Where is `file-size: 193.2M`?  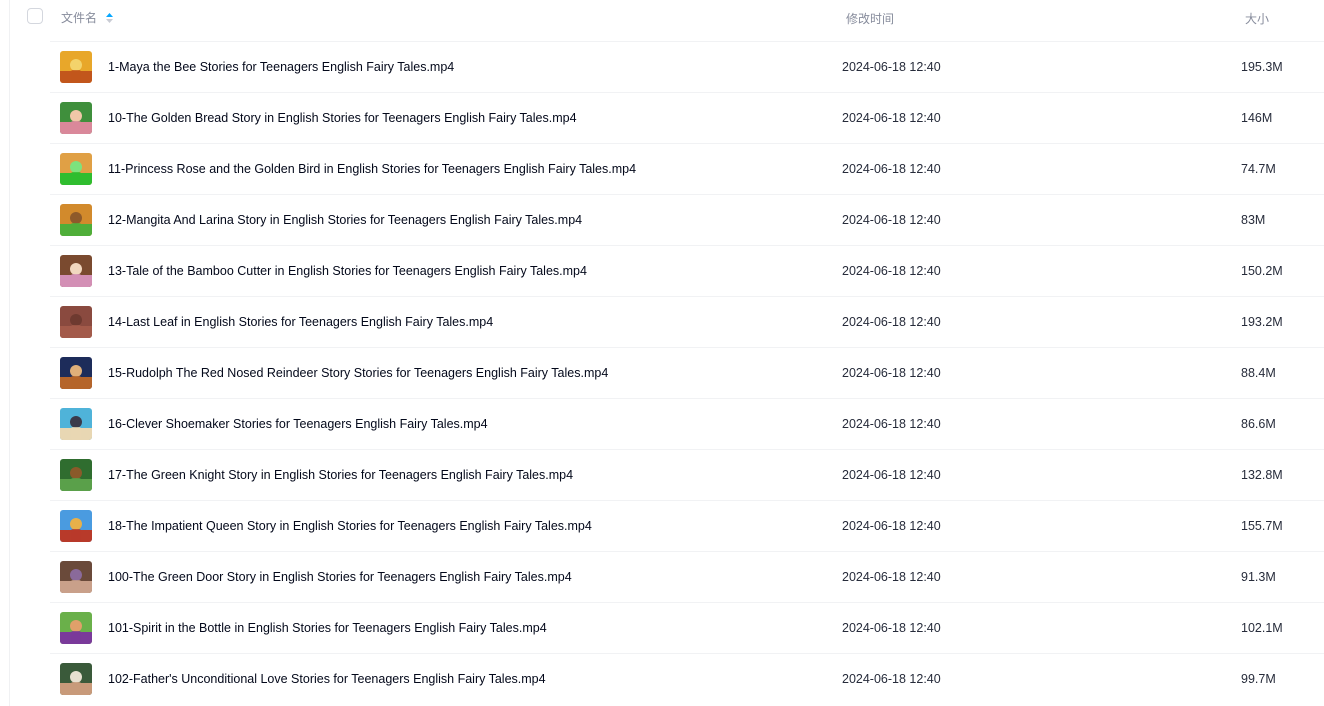 file-size: 193.2M is located at coordinates (1262, 322).